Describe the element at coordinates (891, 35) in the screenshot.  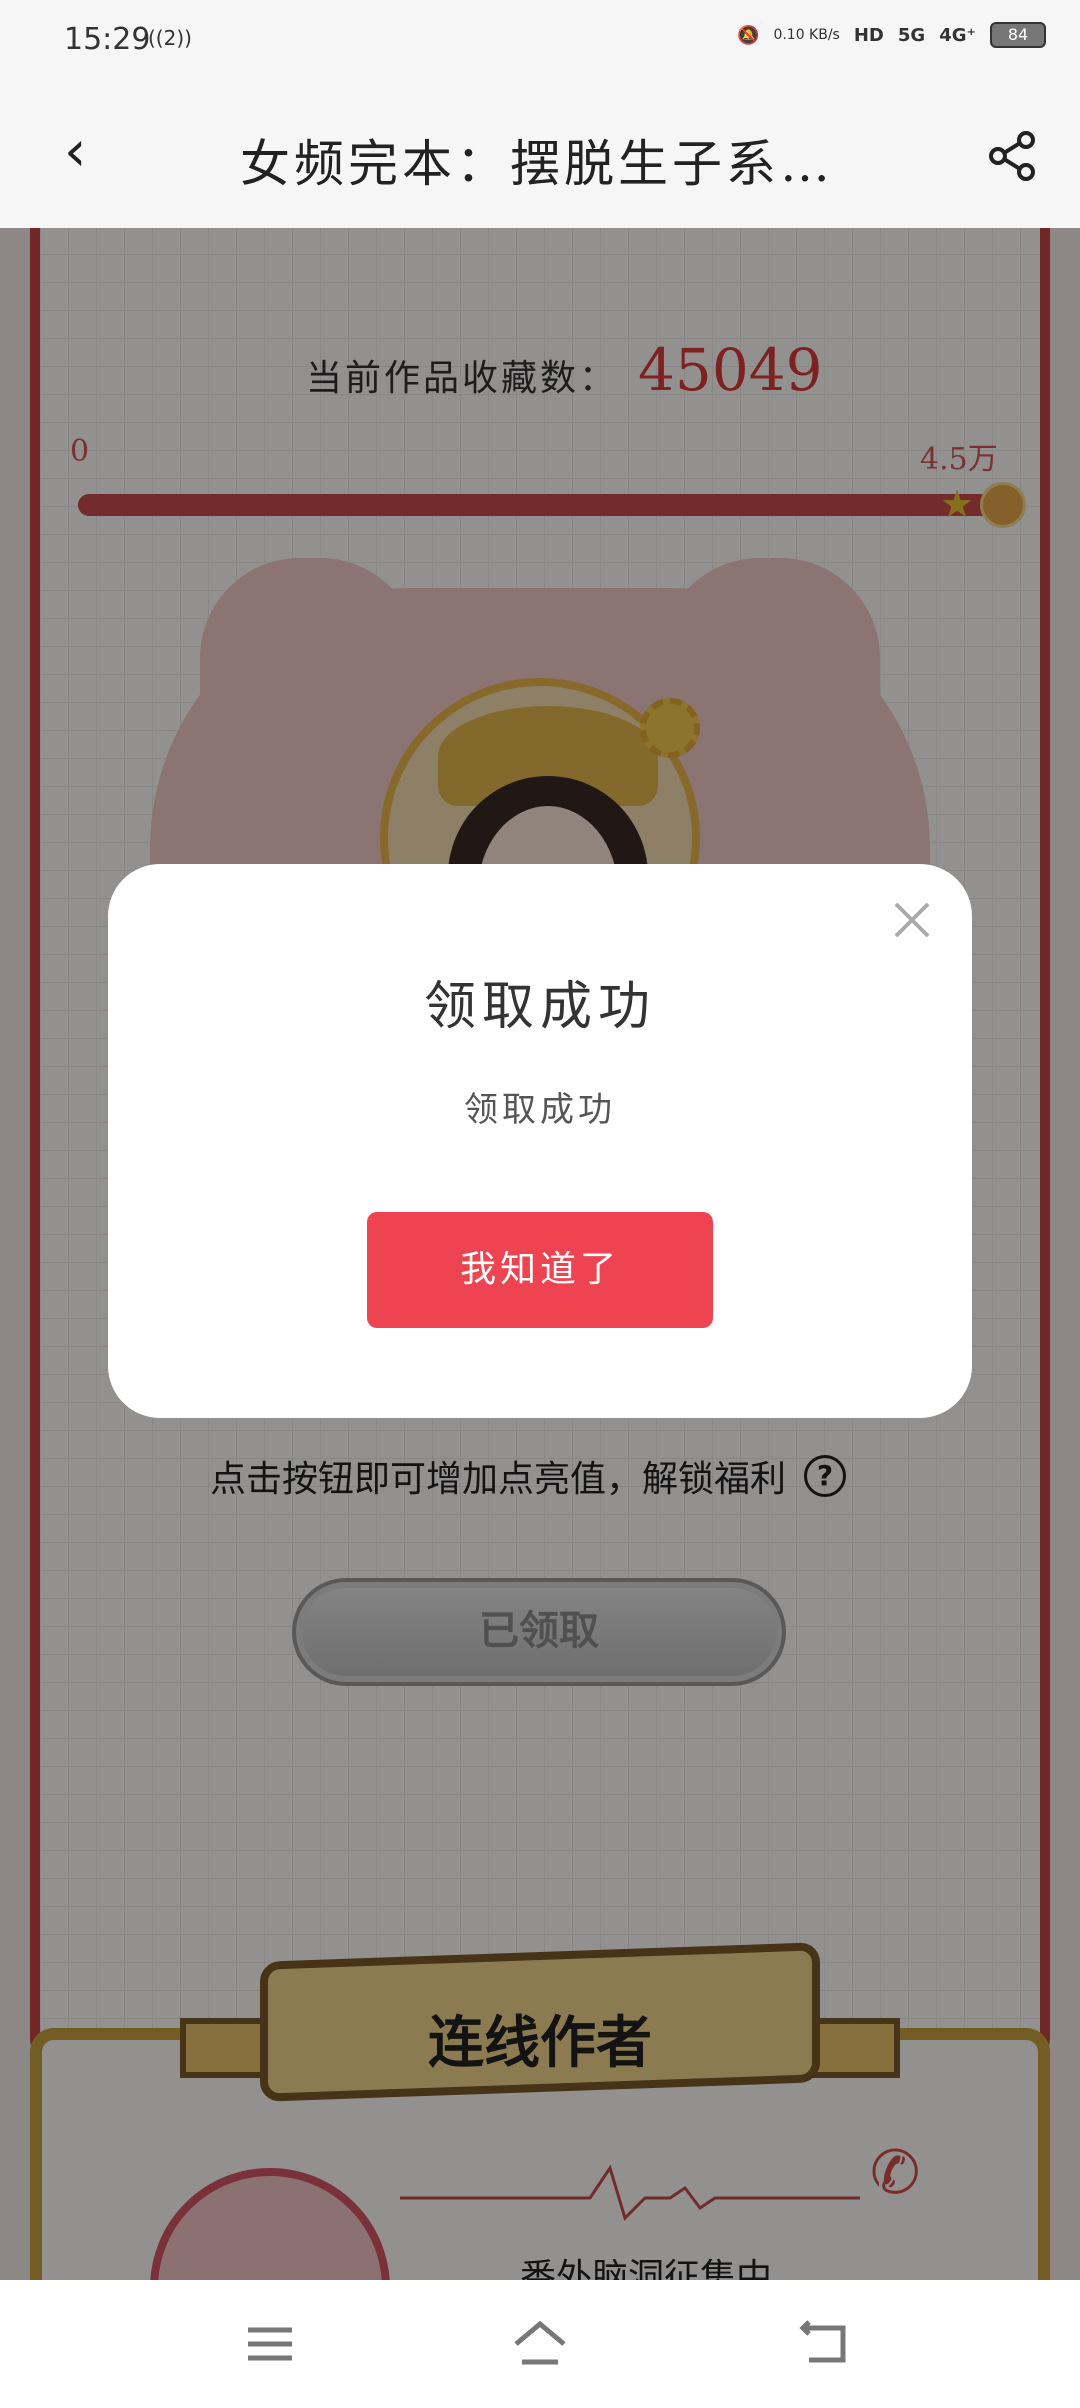
I see `status-icons: 🔕 0.10 KB/s HD 5G 4G⁺ 84` at that location.